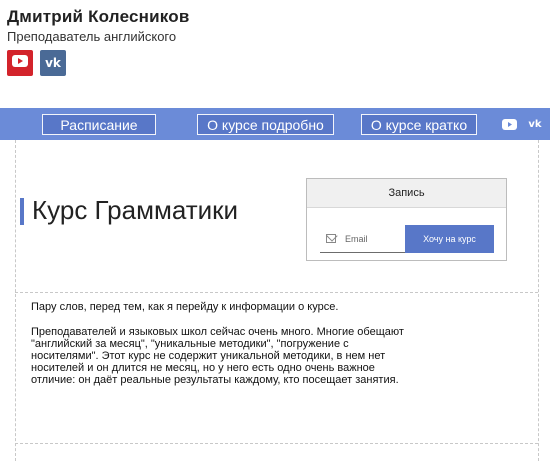 This screenshot has height=461, width=550. Describe the element at coordinates (449, 239) in the screenshot. I see `signup-button: Хочу на курс` at that location.